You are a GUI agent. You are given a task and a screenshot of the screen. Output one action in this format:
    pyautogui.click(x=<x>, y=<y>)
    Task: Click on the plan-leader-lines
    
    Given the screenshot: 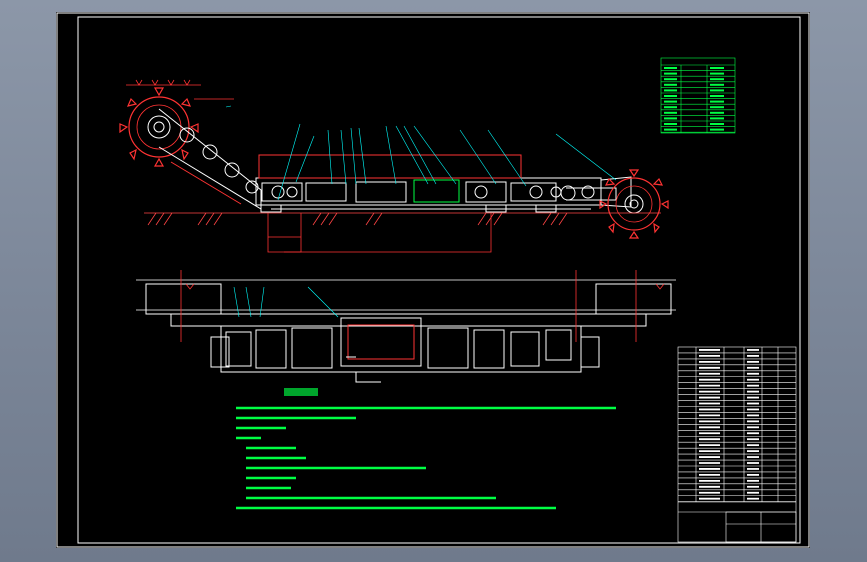 What is the action you would take?
    pyautogui.click(x=286, y=302)
    